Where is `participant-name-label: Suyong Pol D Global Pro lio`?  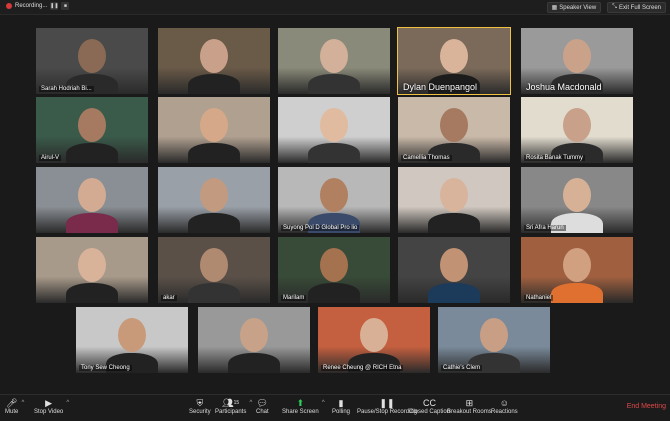
participant-name-label: Suyong Pol D Global Pro lio is located at coordinates (320, 228).